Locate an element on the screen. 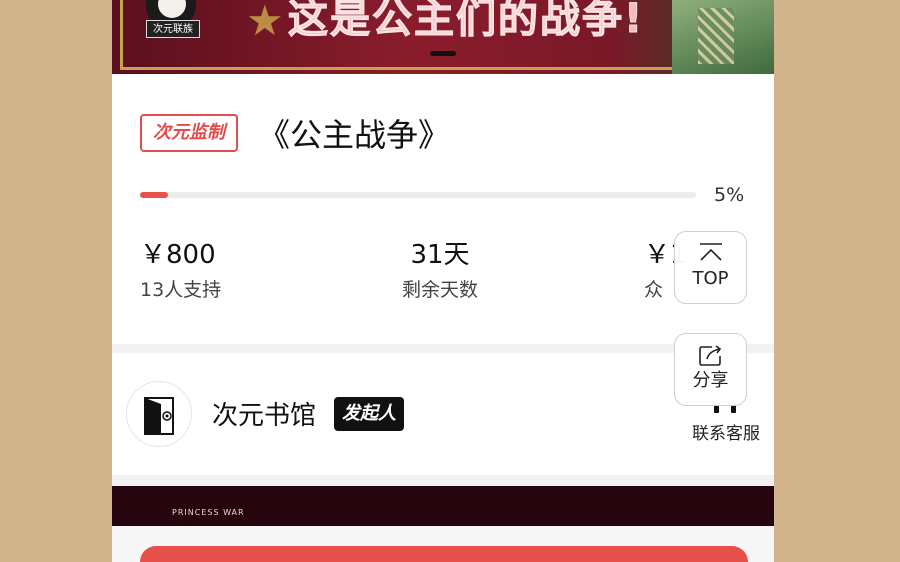 This screenshot has width=900, height=562. back-to-top-button: TOP is located at coordinates (710, 267).